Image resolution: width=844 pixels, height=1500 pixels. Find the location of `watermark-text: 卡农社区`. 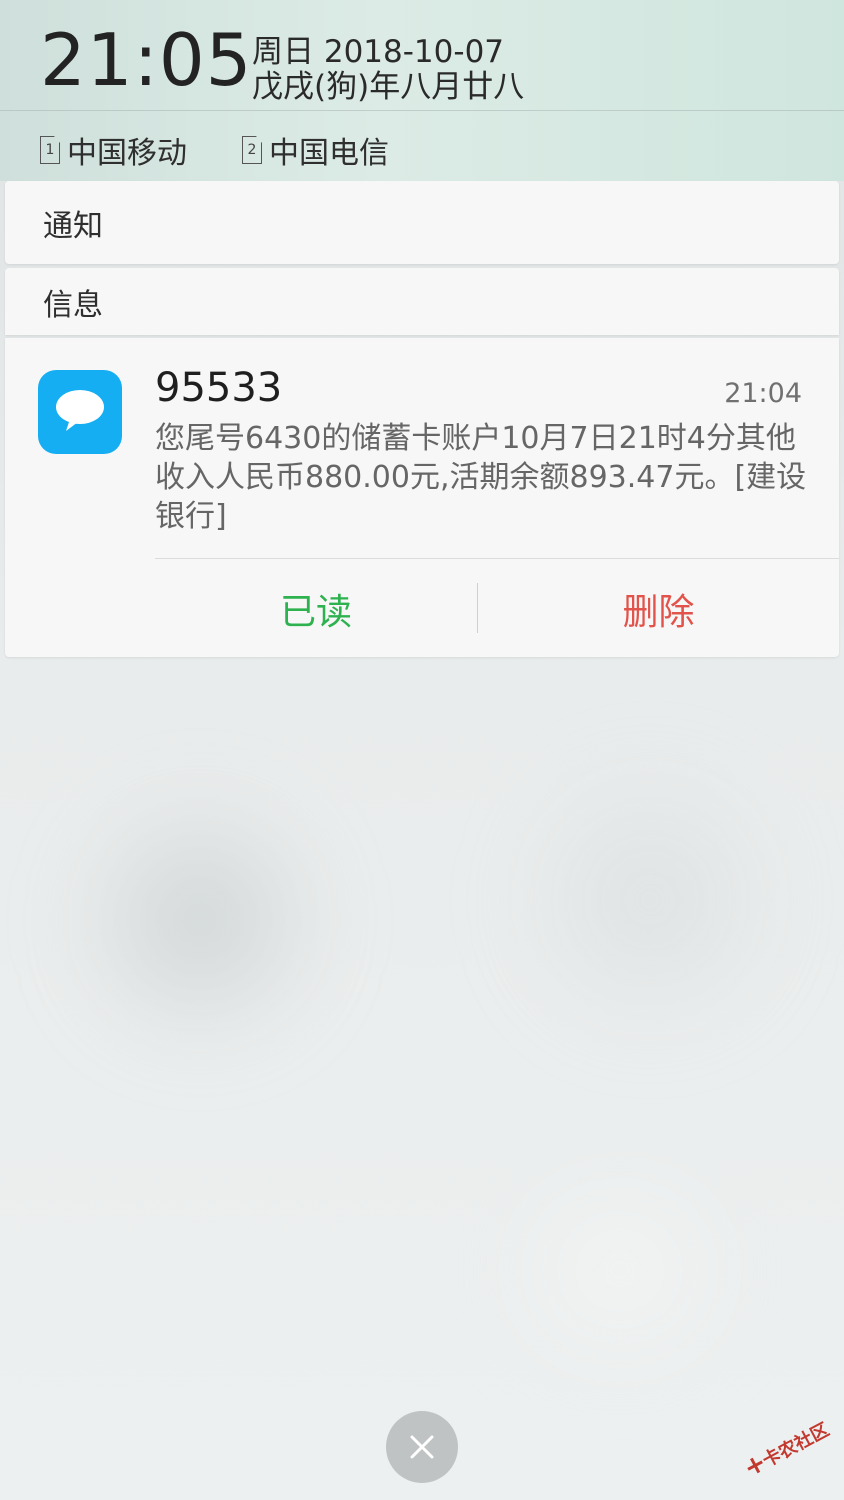

watermark-text: 卡农社区 is located at coordinates (796, 1445).